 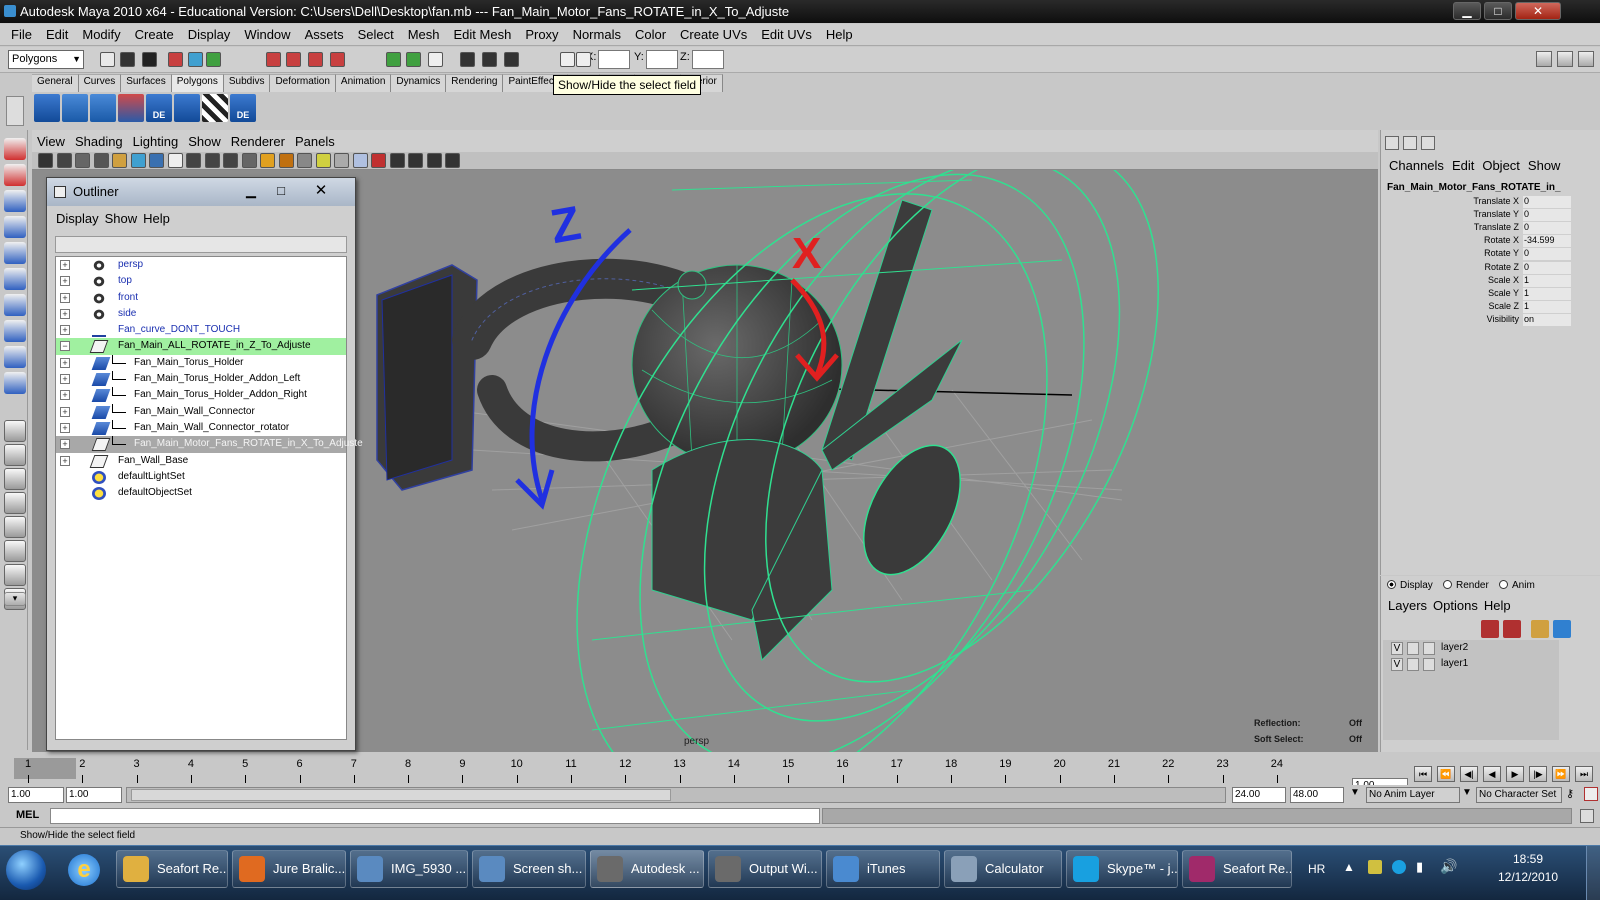 What do you see at coordinates (15, 227) in the screenshot?
I see `move-tool-icon` at bounding box center [15, 227].